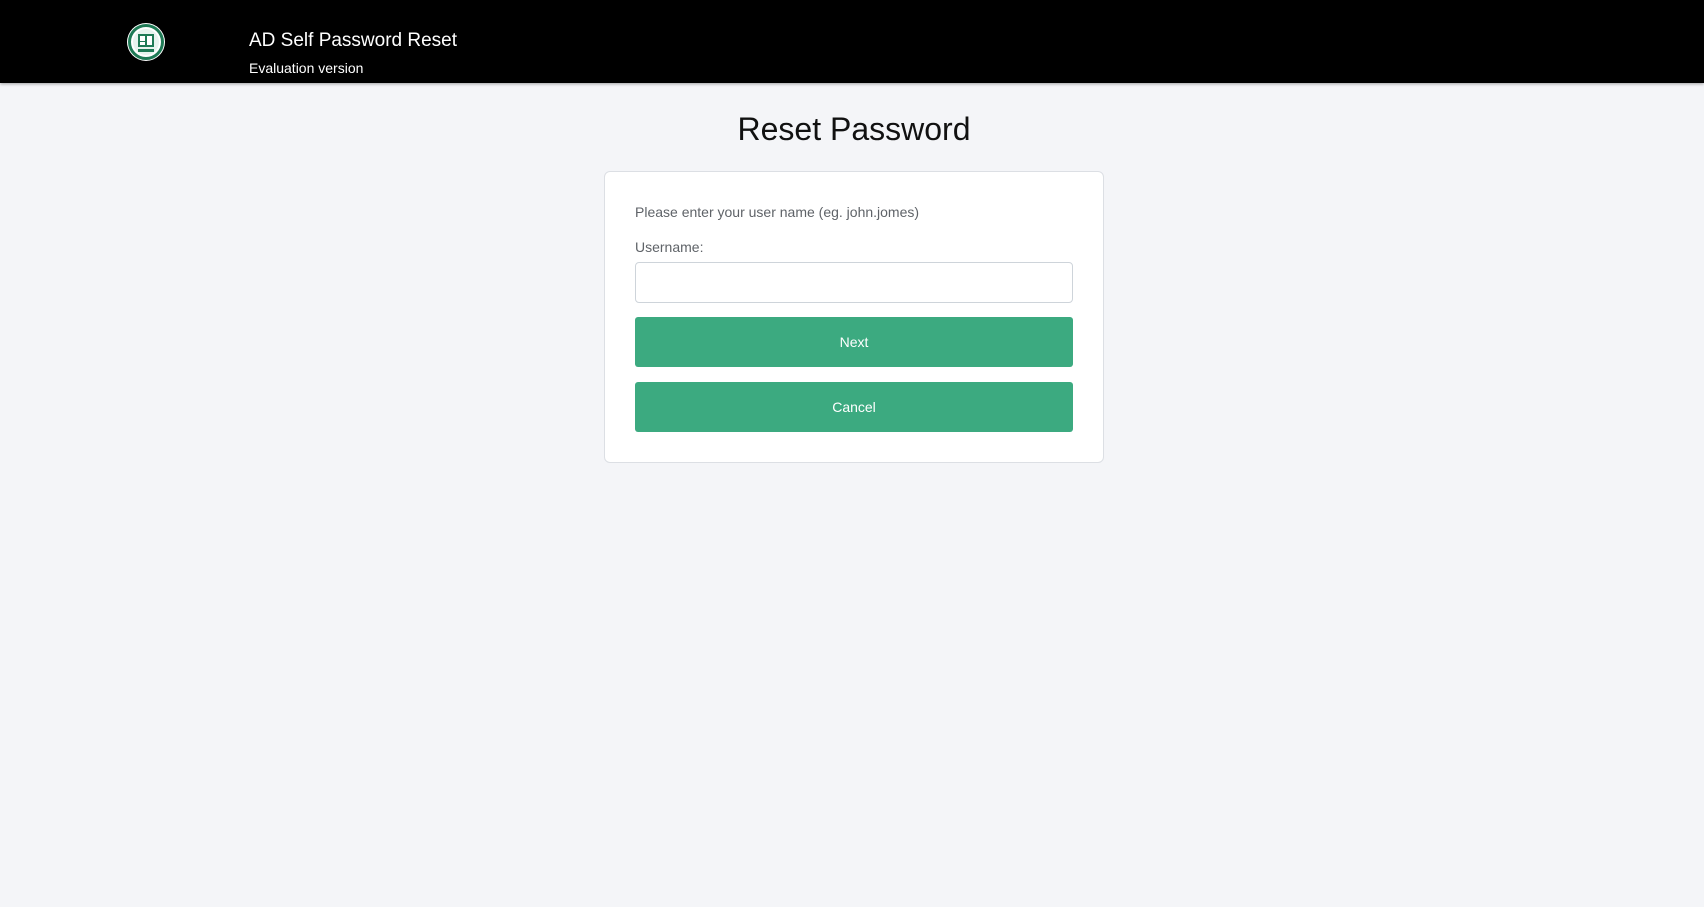  What do you see at coordinates (854, 342) in the screenshot?
I see `next-button: Next` at bounding box center [854, 342].